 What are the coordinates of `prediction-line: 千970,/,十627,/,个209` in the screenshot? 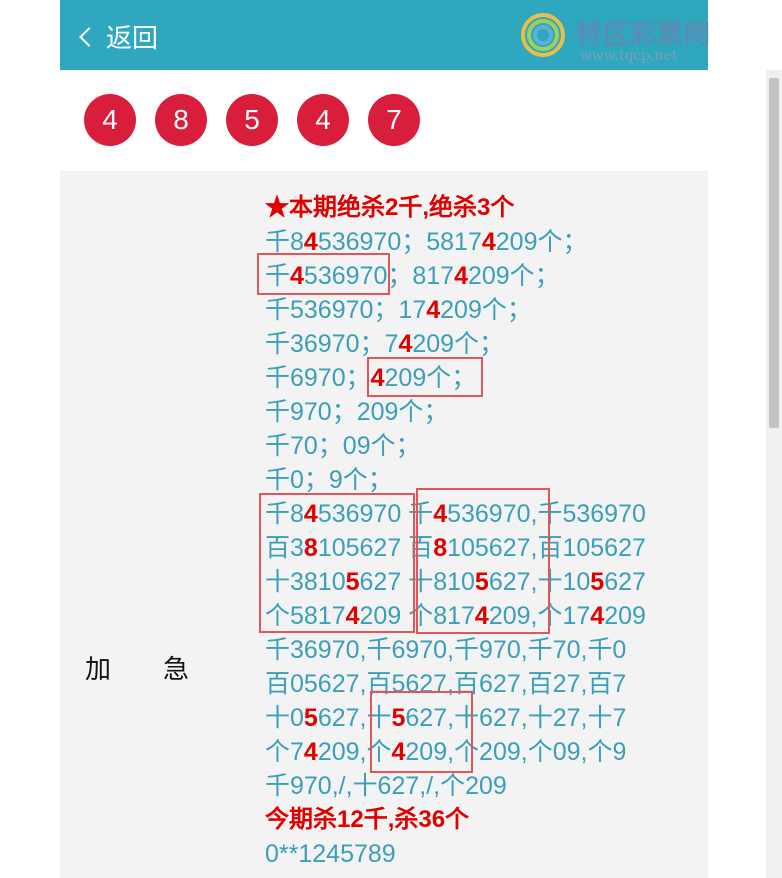 It's located at (485, 786).